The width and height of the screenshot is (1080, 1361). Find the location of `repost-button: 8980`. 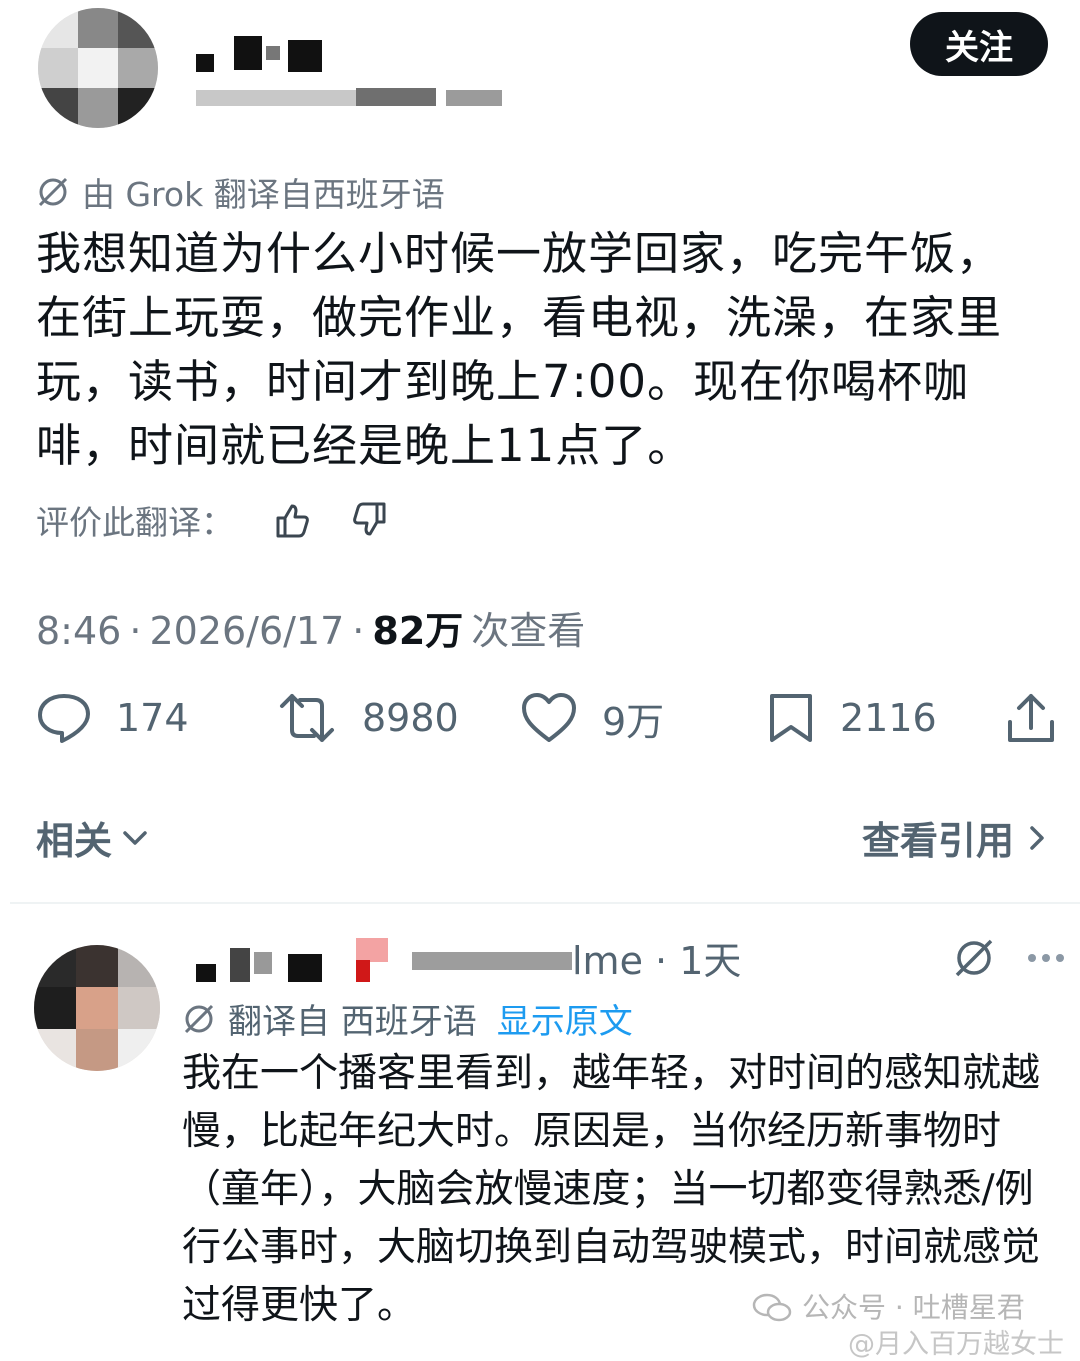

repost-button: 8980 is located at coordinates (367, 718).